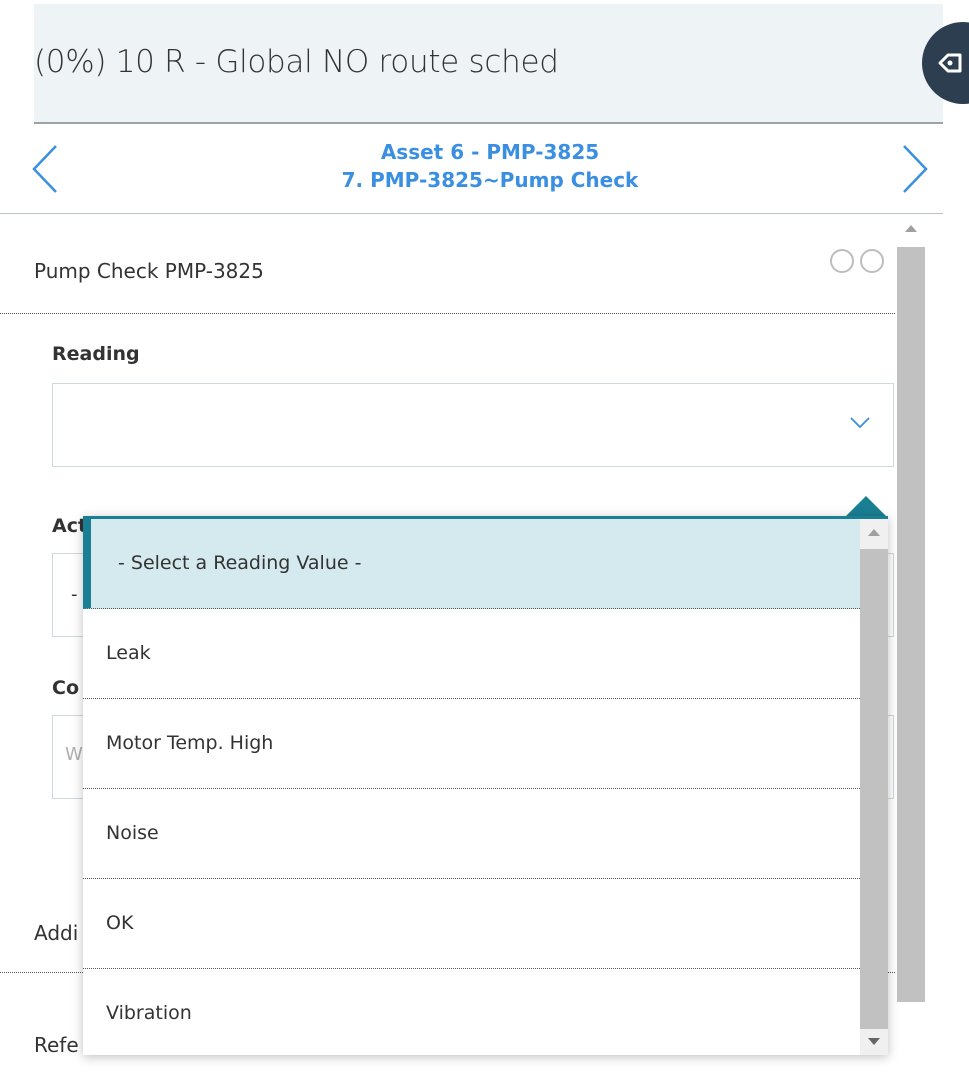  I want to click on chevron-left-icon, so click(45, 169).